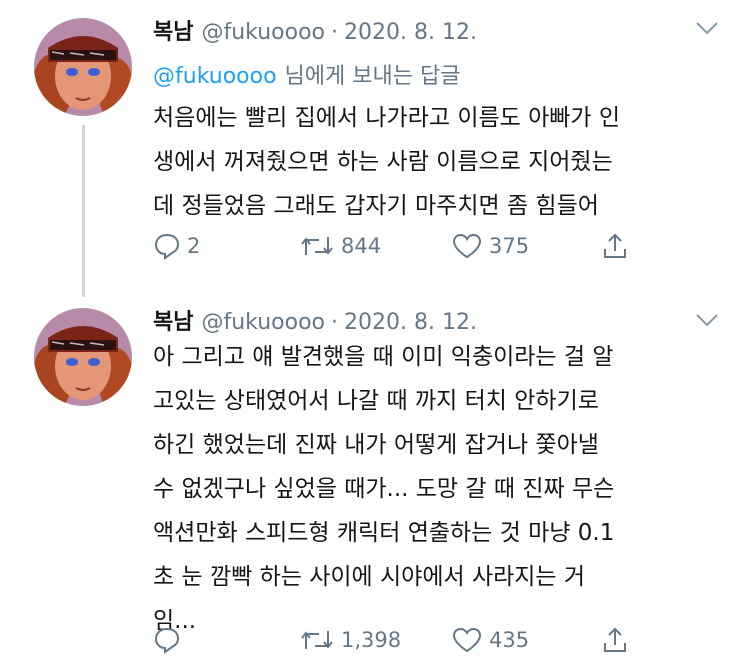 The image size is (750, 661). What do you see at coordinates (383, 162) in the screenshot?
I see `tweet-text-line: 생에서 꺼져줬으면 하는 사람 이름으로 지어줬는` at bounding box center [383, 162].